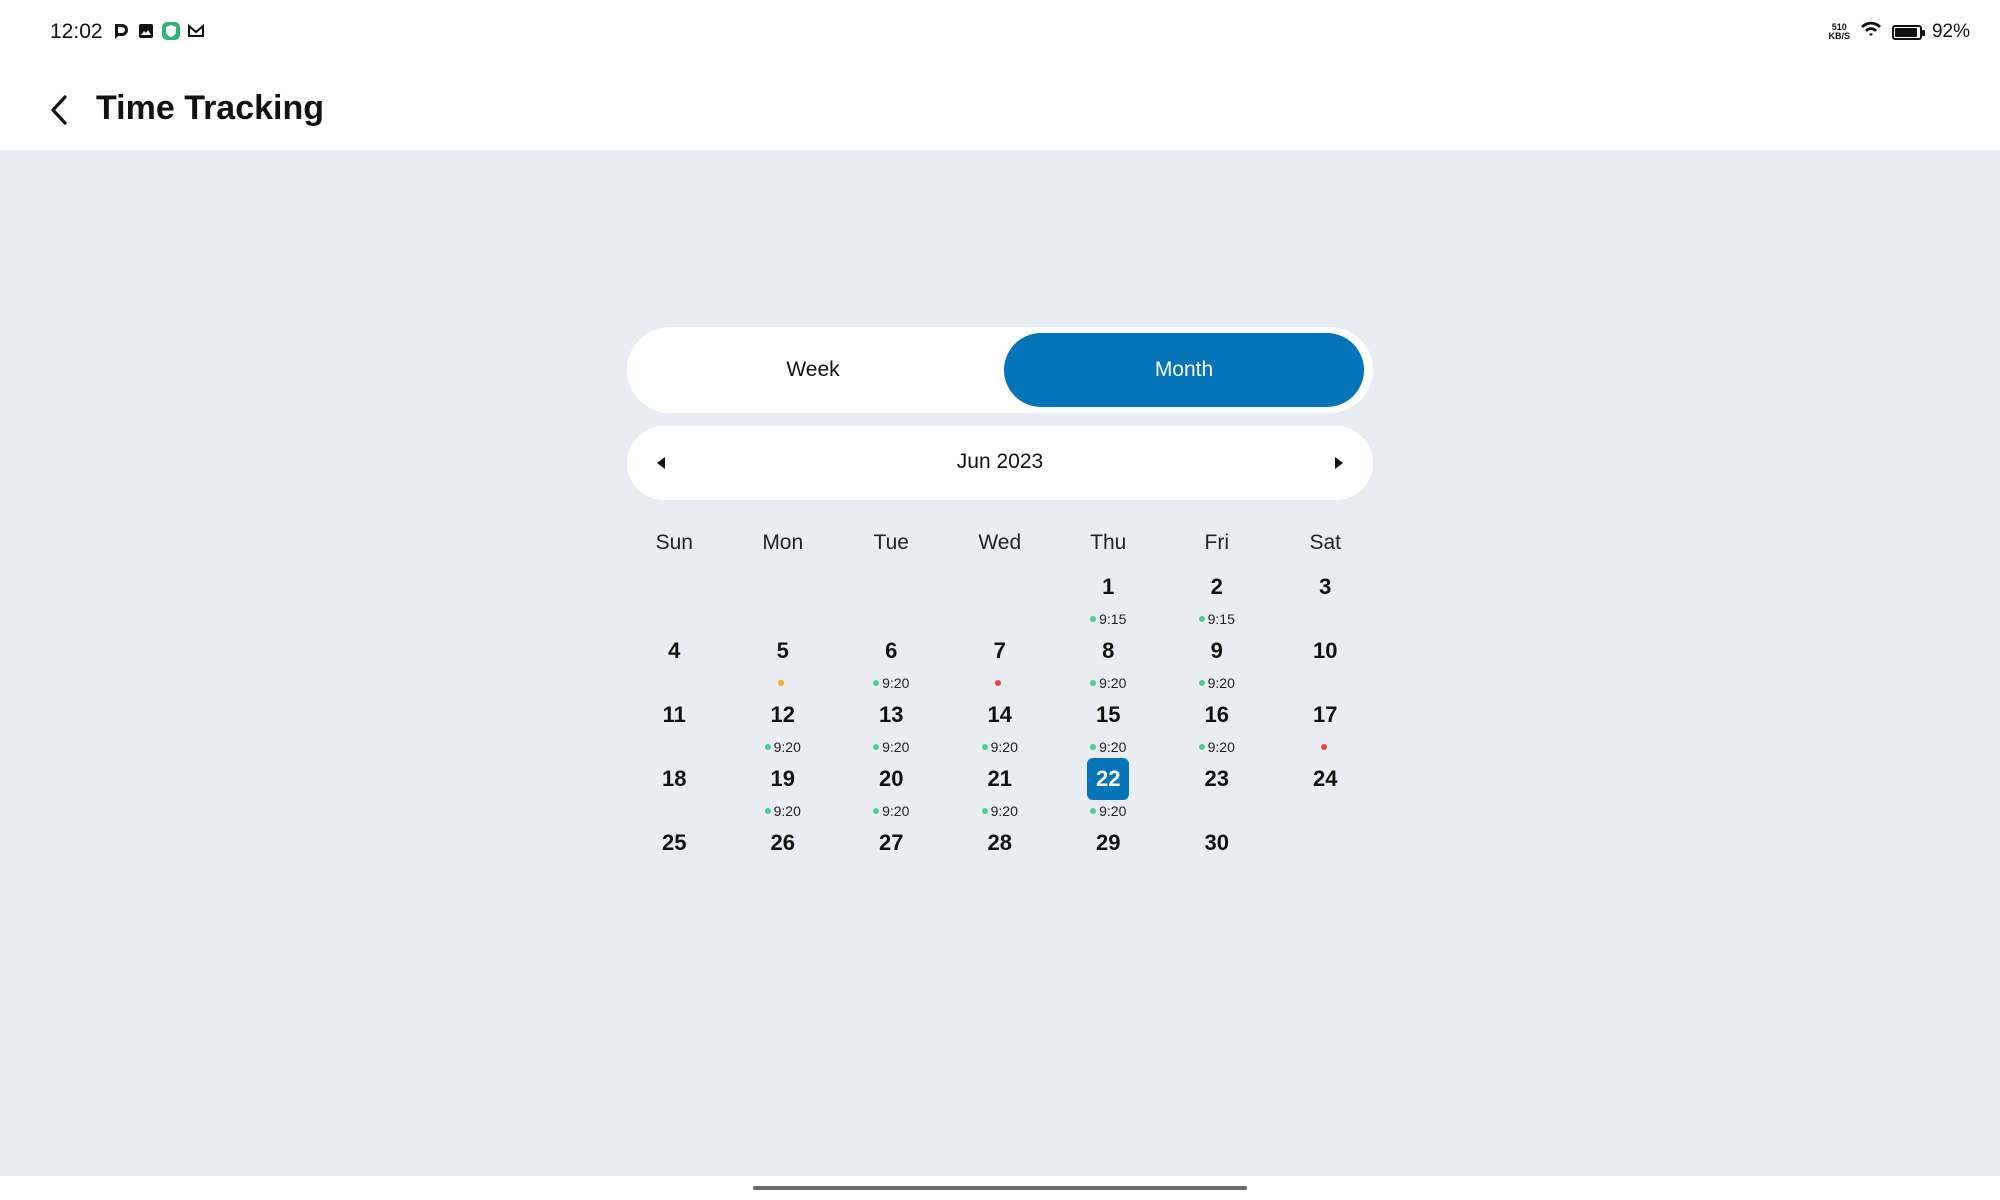 This screenshot has width=2000, height=1200. What do you see at coordinates (1108, 842) in the screenshot?
I see `day-number: 29` at bounding box center [1108, 842].